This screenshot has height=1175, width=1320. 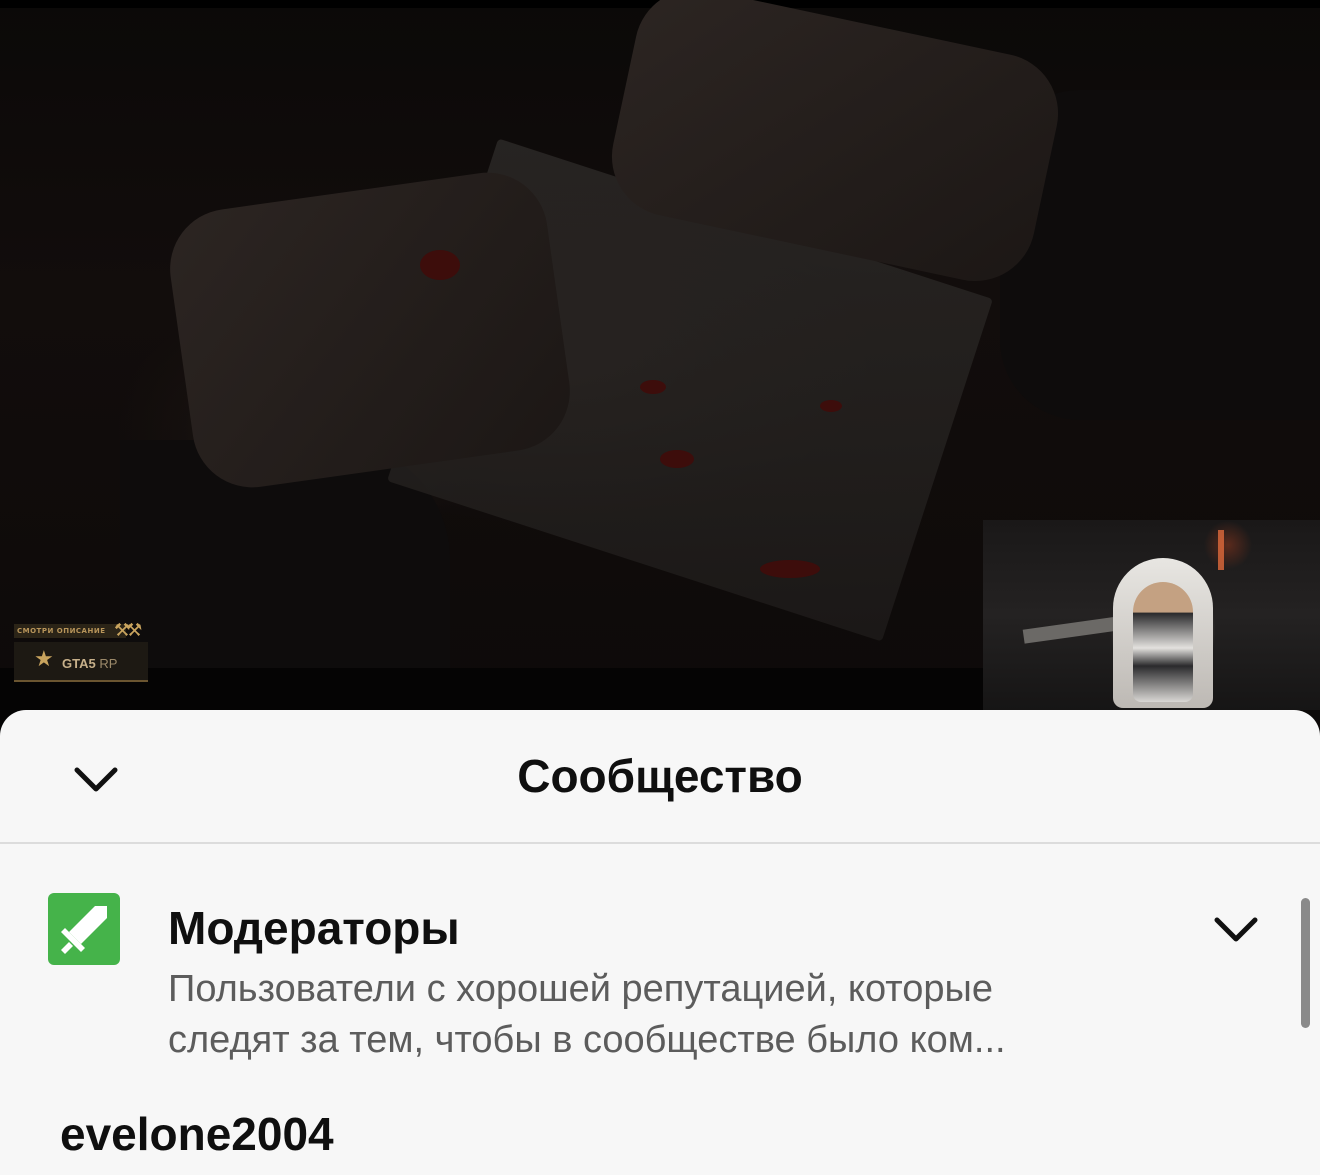 I want to click on streamer-shape, so click(x=1163, y=642).